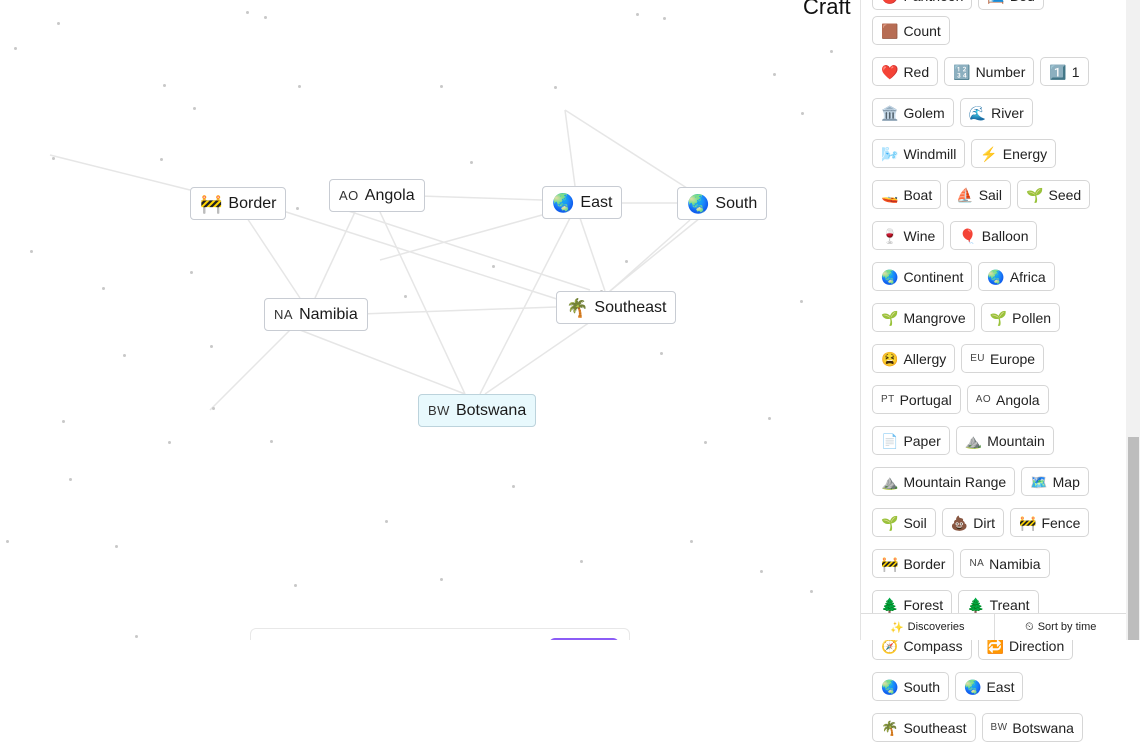  I want to click on sidebar-item-golem: 🏛️ Golem, so click(913, 112).